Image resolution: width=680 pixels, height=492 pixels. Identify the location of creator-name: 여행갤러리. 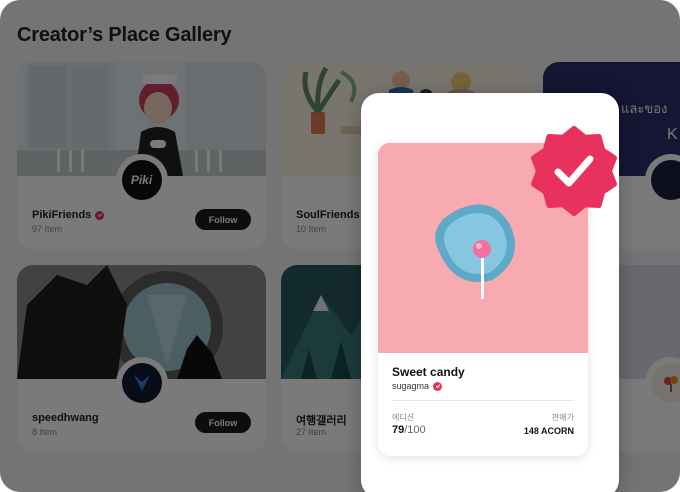
(321, 420).